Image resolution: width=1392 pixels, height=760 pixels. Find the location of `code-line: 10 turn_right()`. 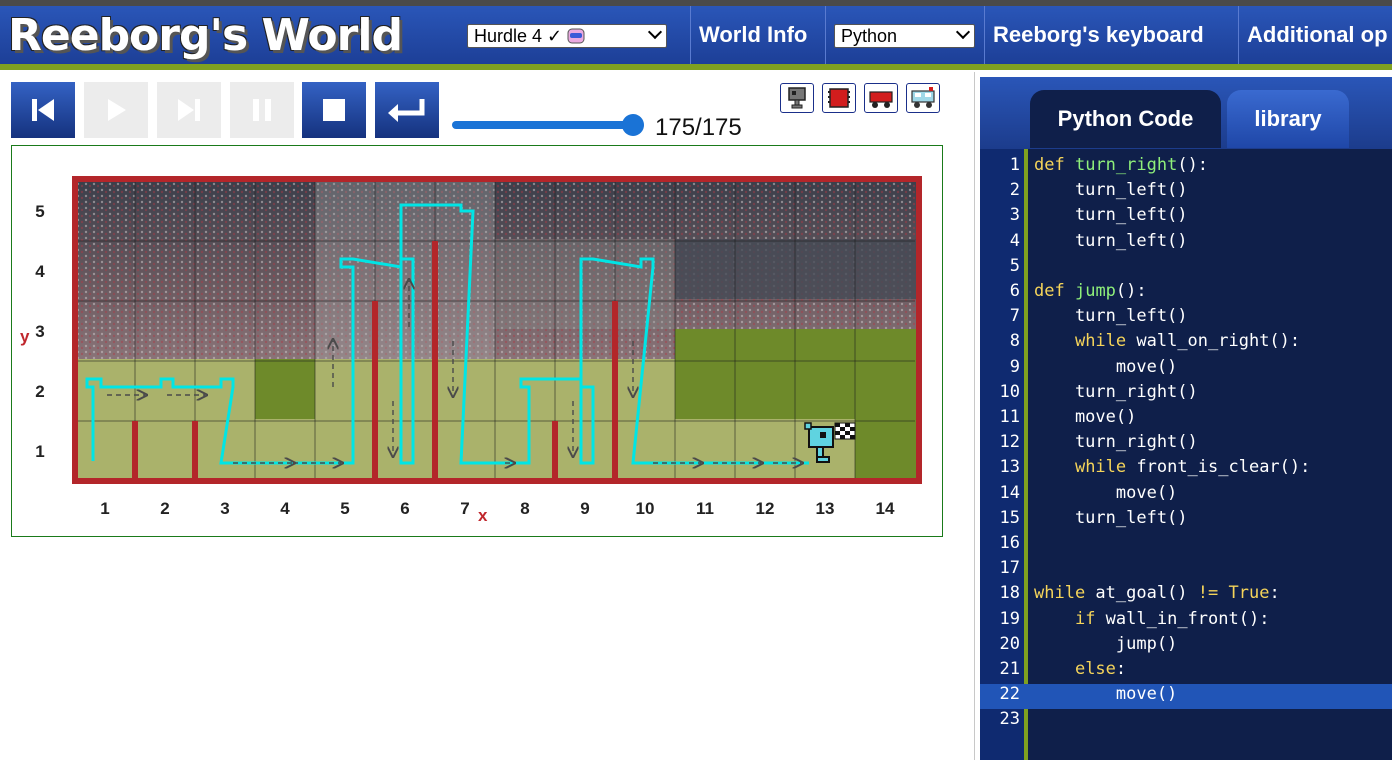

code-line: 10 turn_right() is located at coordinates (1186, 394).